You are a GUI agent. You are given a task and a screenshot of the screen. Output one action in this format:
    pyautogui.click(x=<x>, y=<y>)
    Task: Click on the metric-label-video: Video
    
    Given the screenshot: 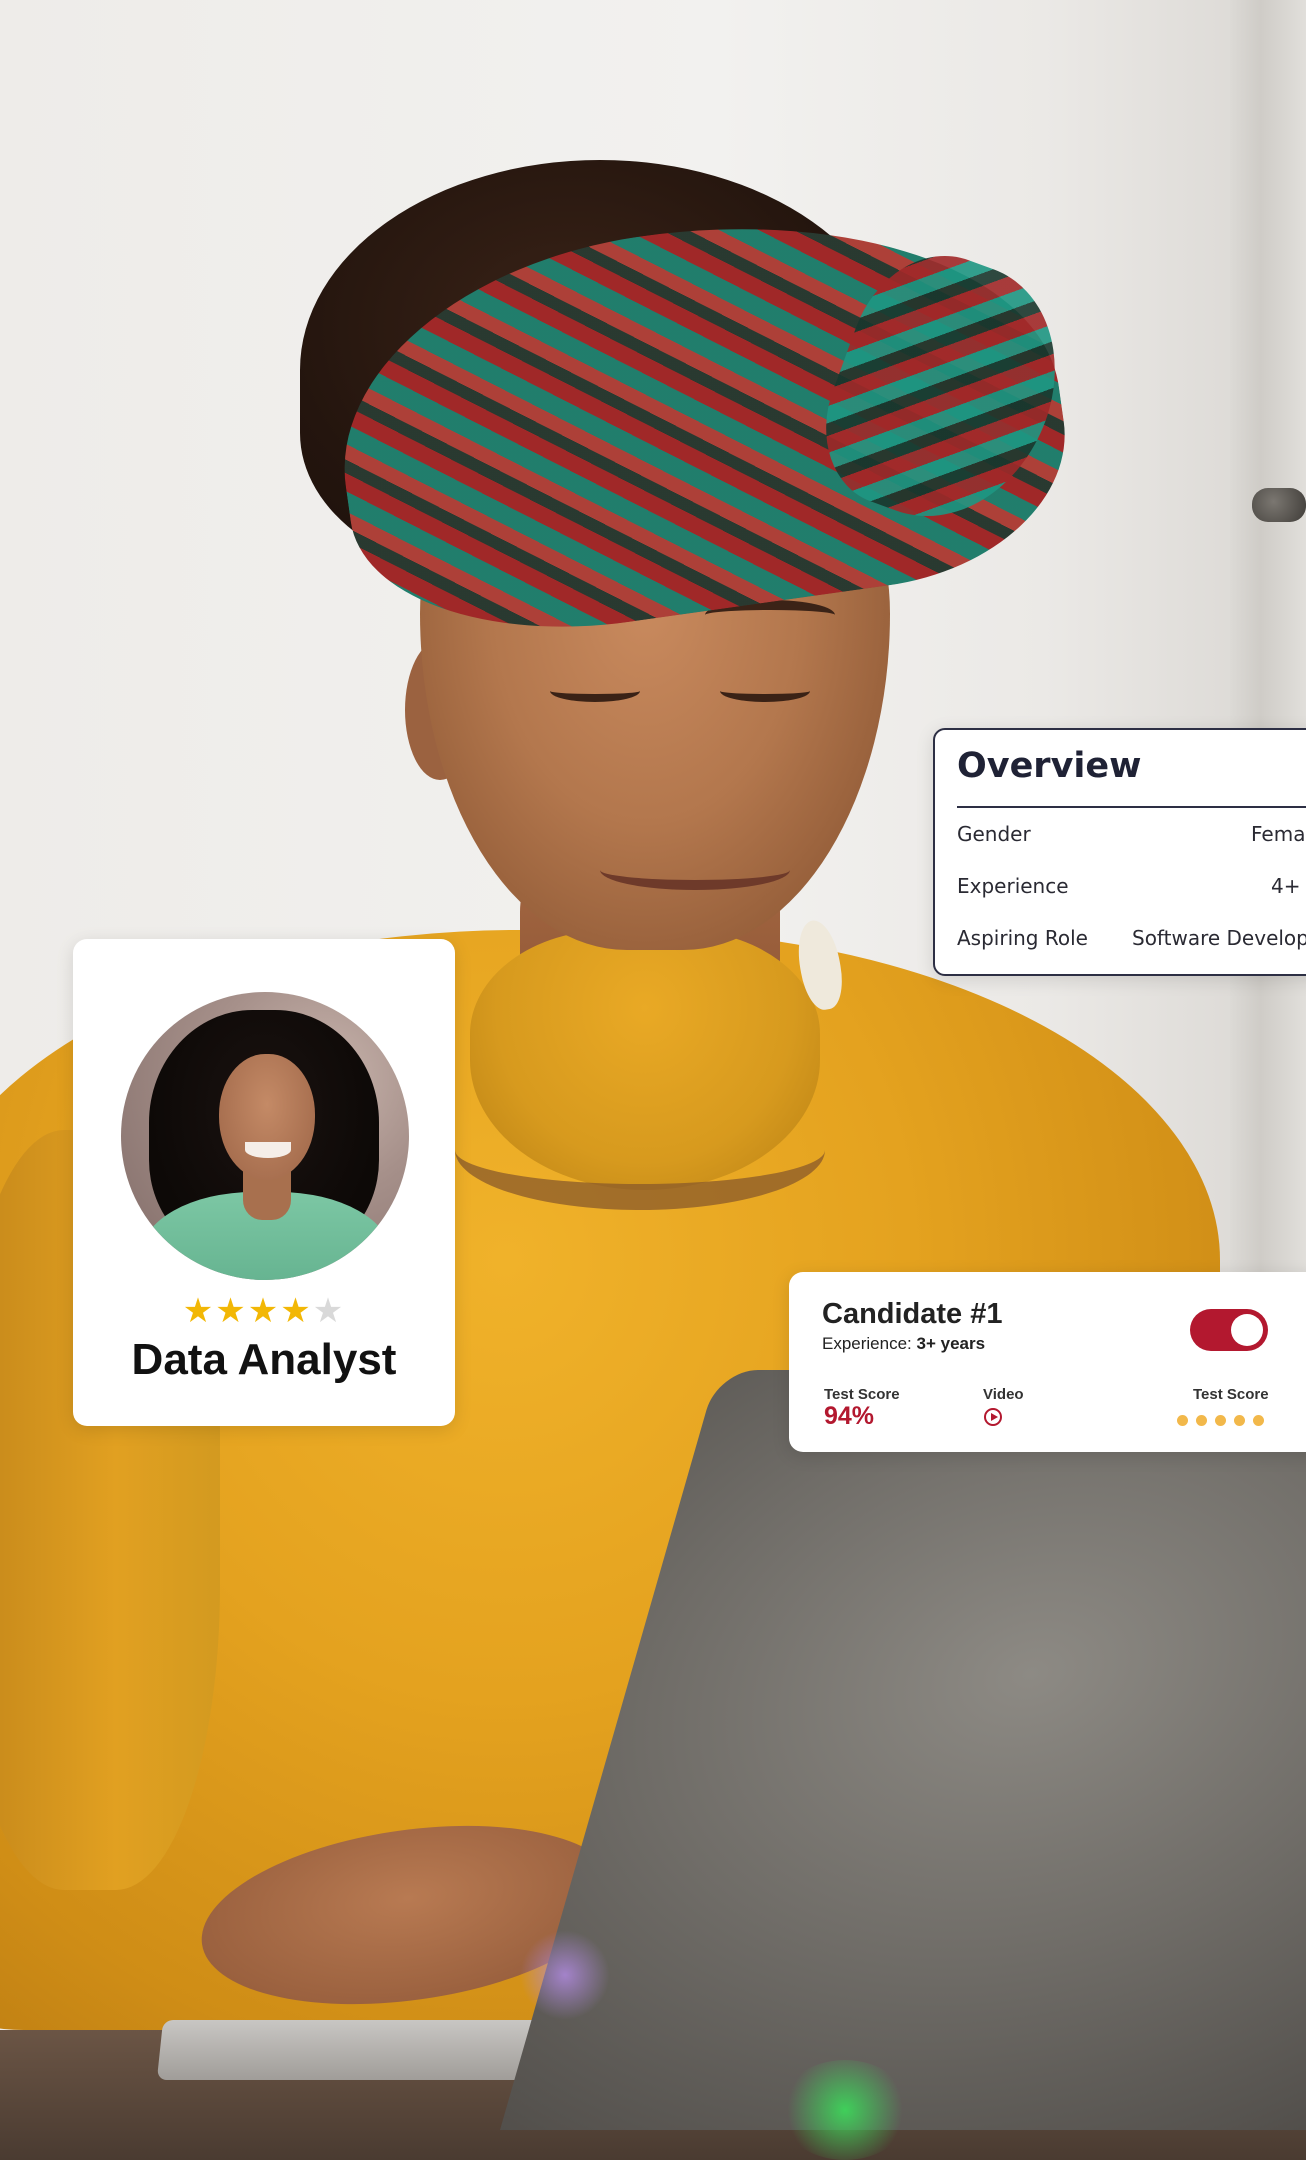 What is the action you would take?
    pyautogui.click(x=1003, y=1394)
    